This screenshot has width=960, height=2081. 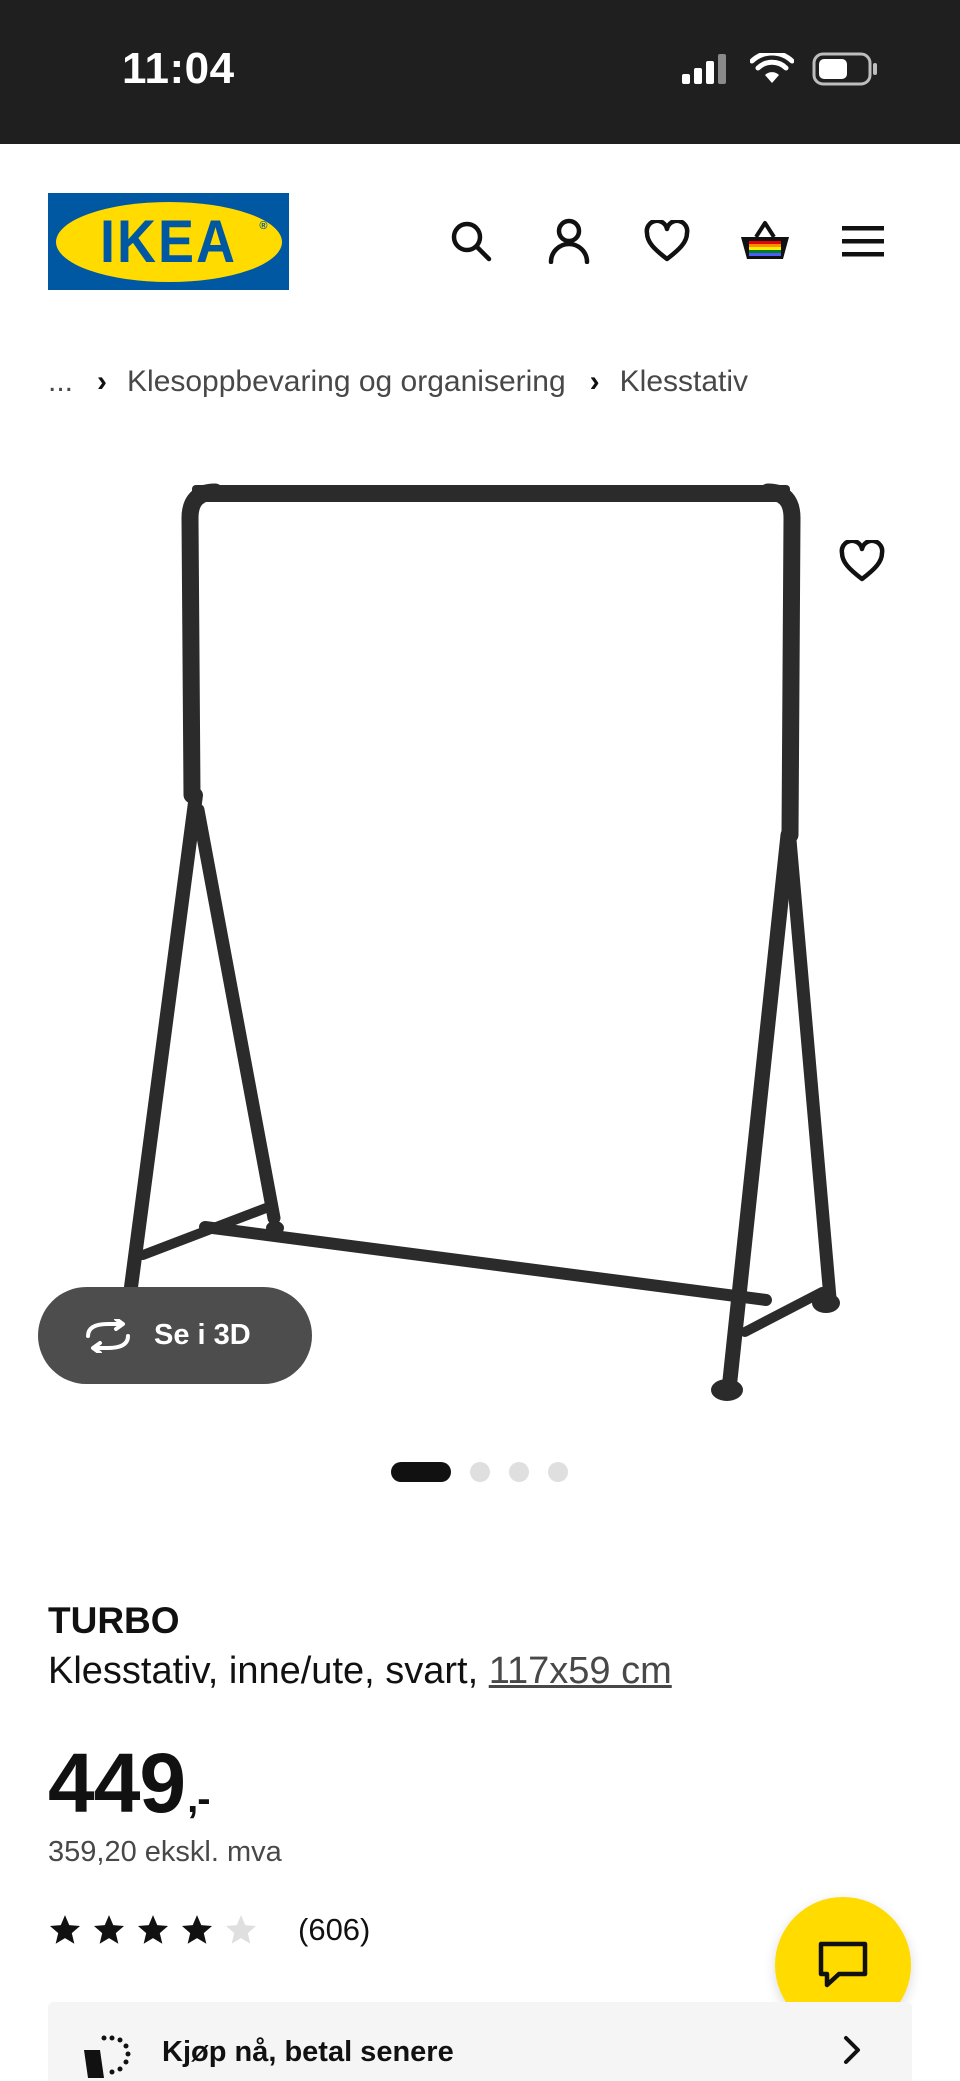 I want to click on product-name: TURBO, so click(x=114, y=1620).